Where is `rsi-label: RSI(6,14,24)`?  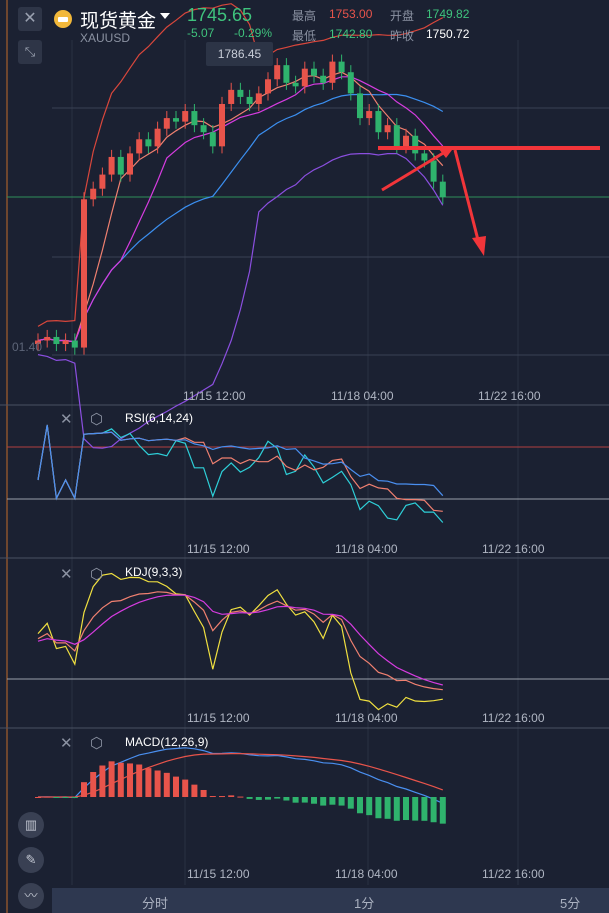 rsi-label: RSI(6,14,24) is located at coordinates (159, 418).